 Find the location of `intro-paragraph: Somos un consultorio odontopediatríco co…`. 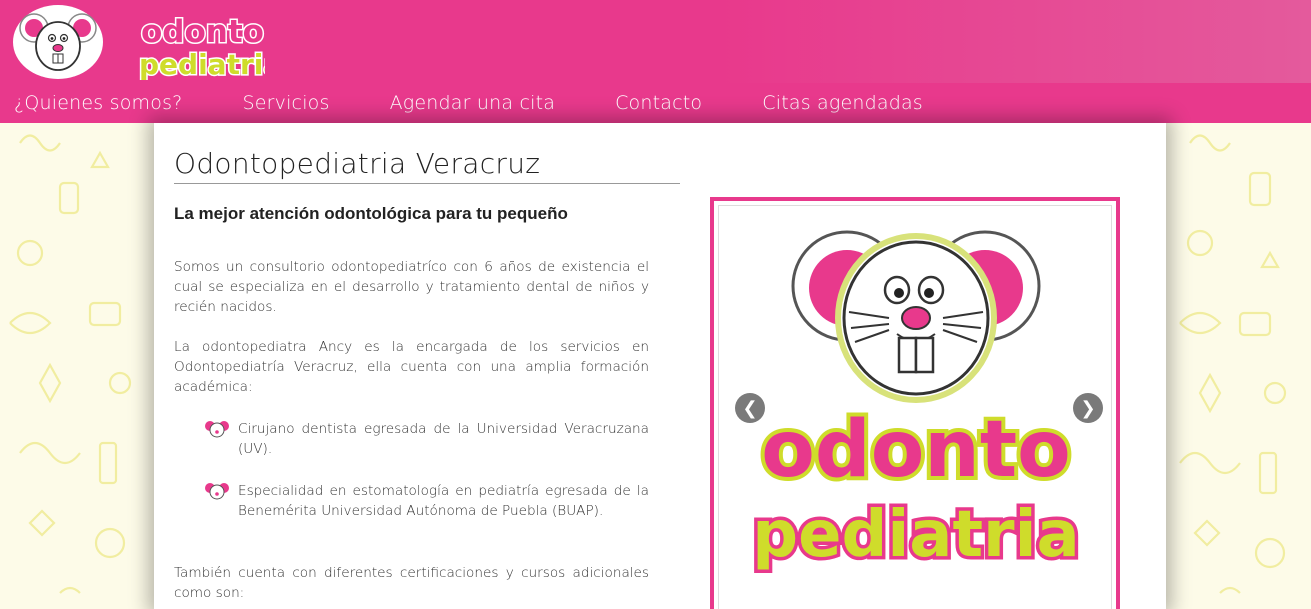

intro-paragraph: Somos un consultorio odontopediatríco co… is located at coordinates (411, 287).